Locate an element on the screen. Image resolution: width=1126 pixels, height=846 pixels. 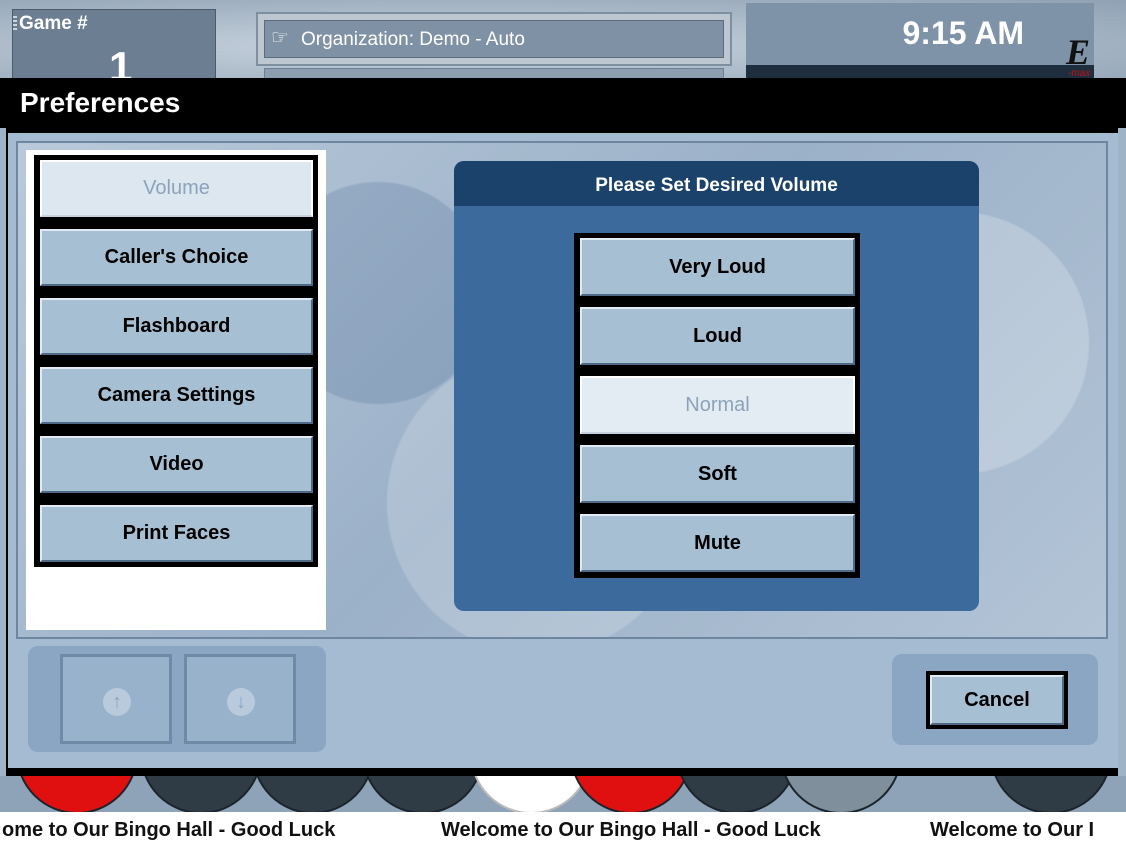
volume-normal-button: Normal is located at coordinates (717, 405).